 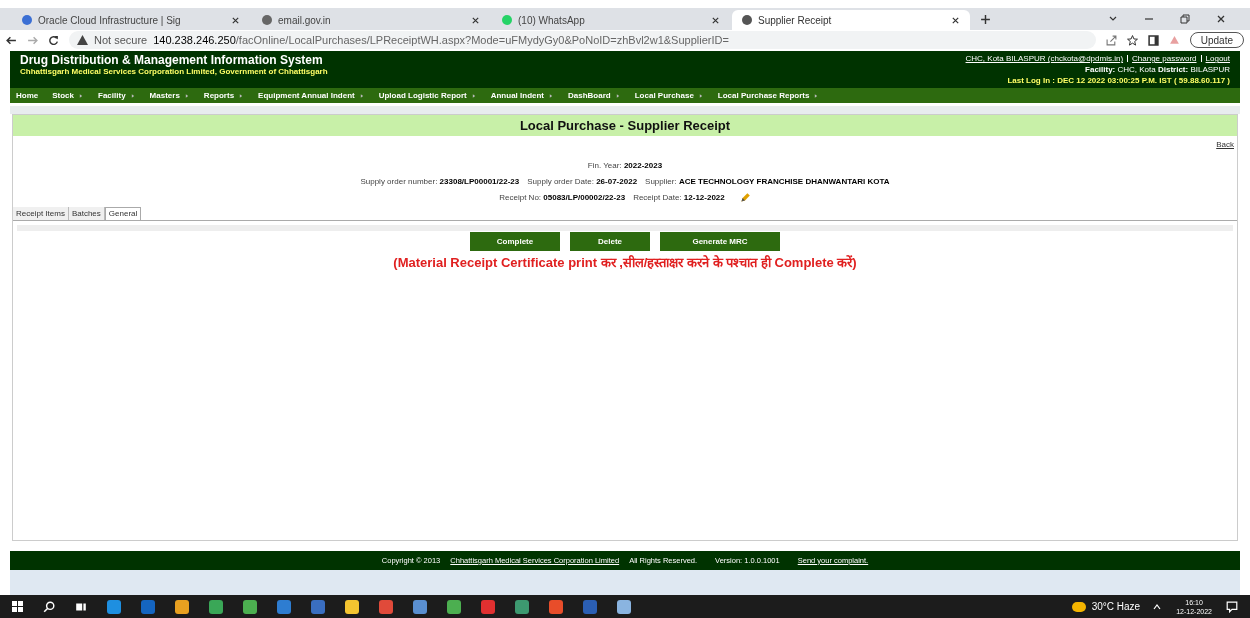 What do you see at coordinates (522, 95) in the screenshot?
I see `menu-item: Annual Indent` at bounding box center [522, 95].